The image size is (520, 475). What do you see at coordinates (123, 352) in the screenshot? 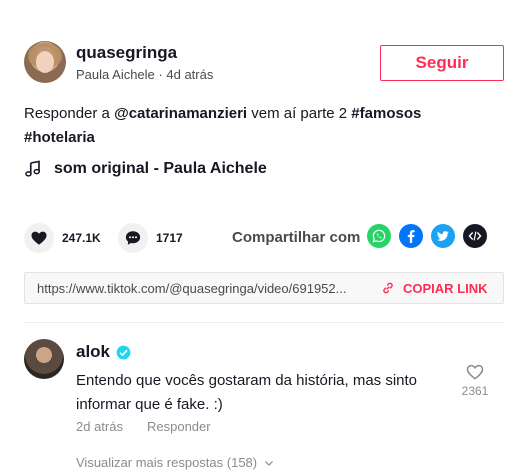
I see `verified-badge-icon` at bounding box center [123, 352].